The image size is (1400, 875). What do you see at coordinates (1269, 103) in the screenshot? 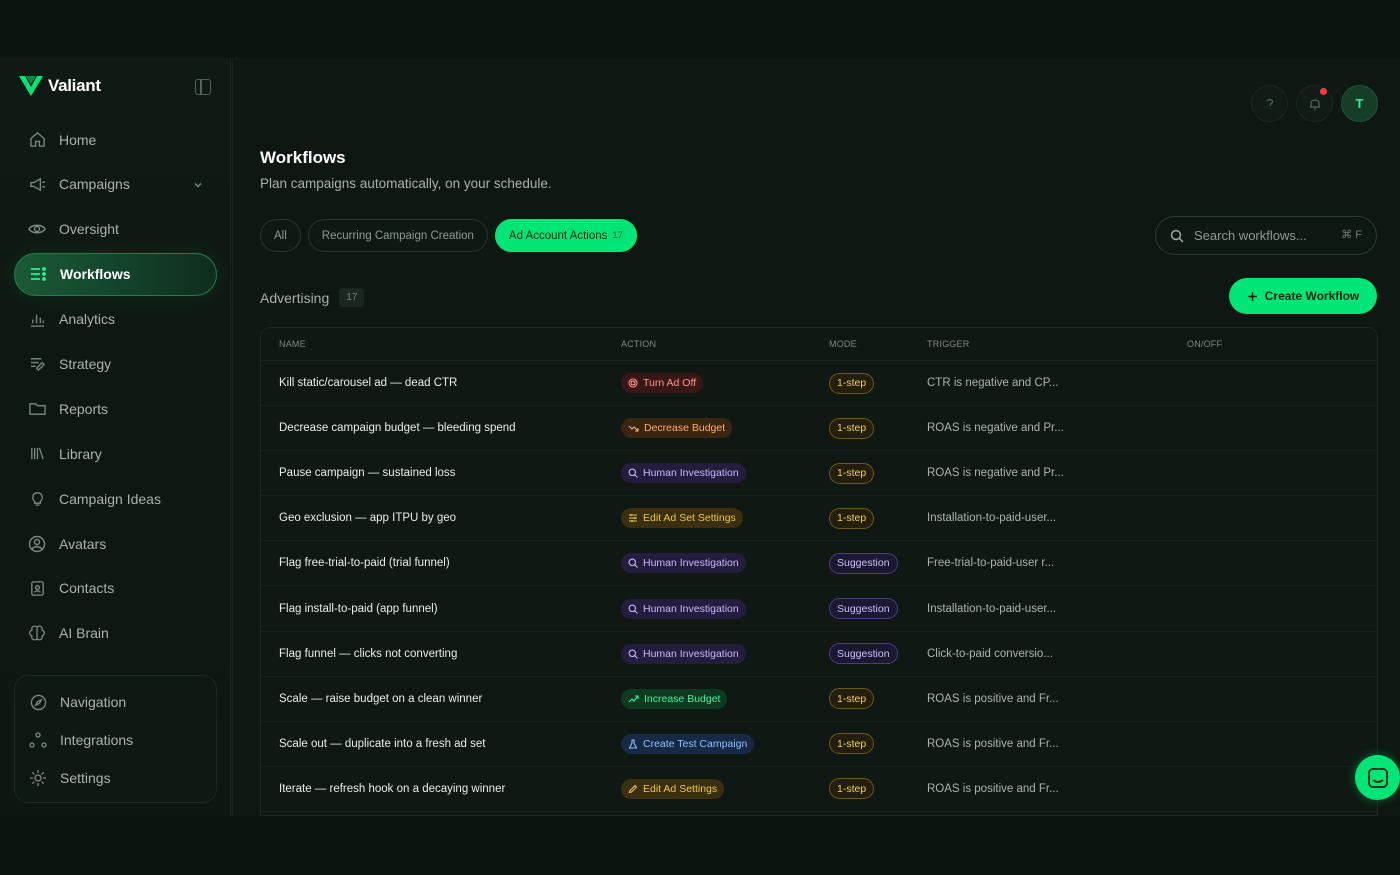
I see `help-icon` at bounding box center [1269, 103].